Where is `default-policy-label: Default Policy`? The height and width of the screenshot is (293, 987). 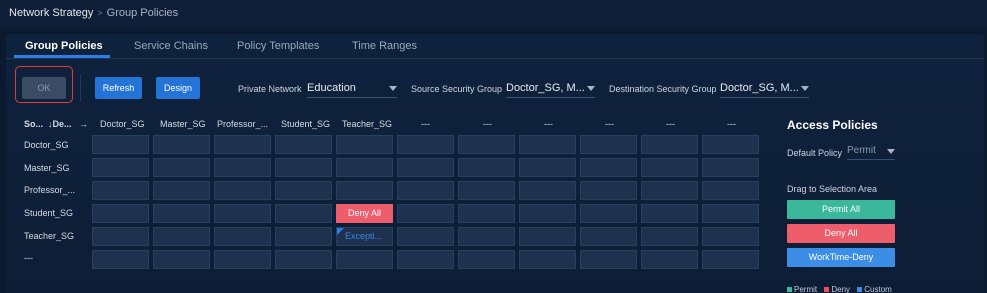
default-policy-label: Default Policy is located at coordinates (815, 153).